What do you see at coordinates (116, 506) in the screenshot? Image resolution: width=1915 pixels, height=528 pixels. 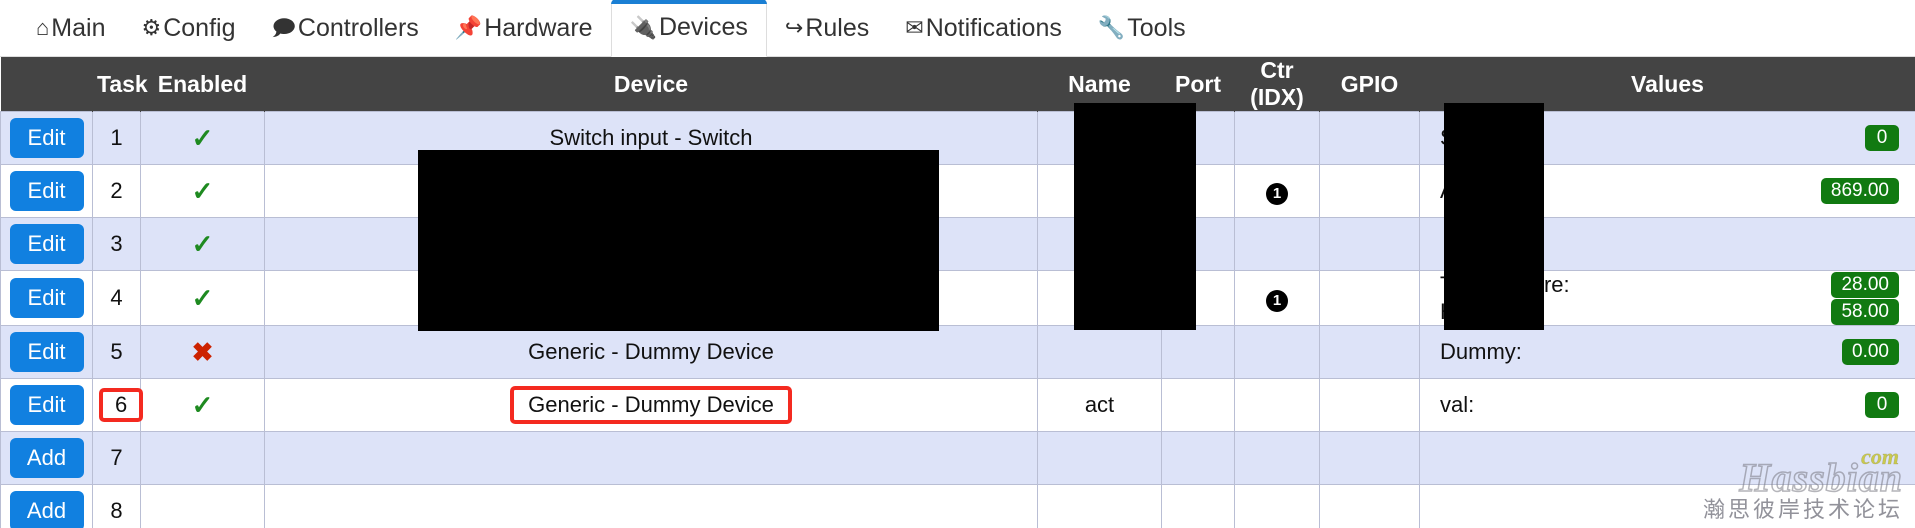 I see `cell-task: 8` at bounding box center [116, 506].